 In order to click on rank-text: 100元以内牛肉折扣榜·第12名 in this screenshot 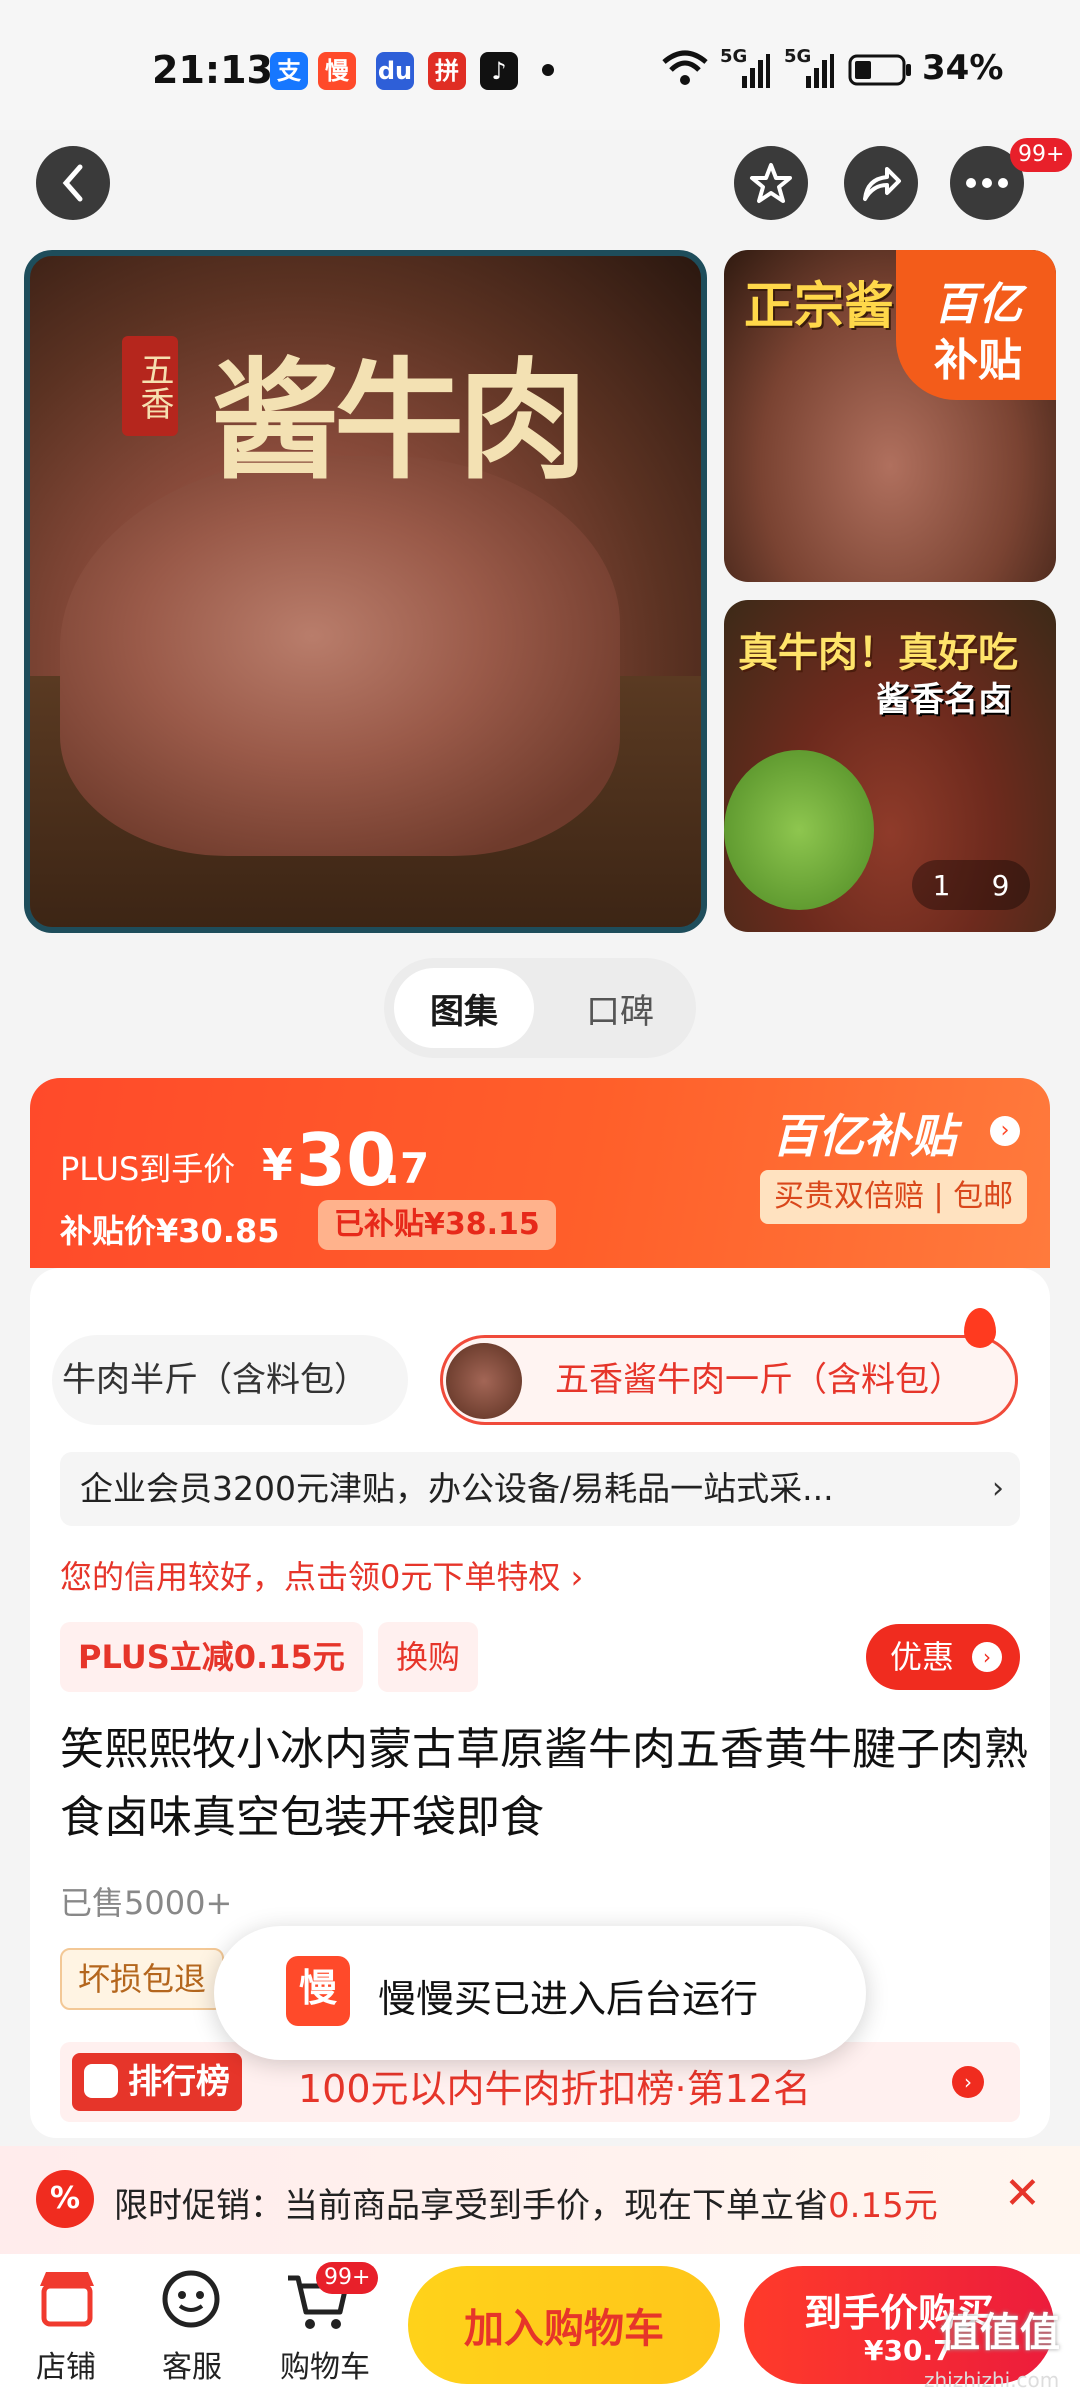, I will do `click(554, 2089)`.